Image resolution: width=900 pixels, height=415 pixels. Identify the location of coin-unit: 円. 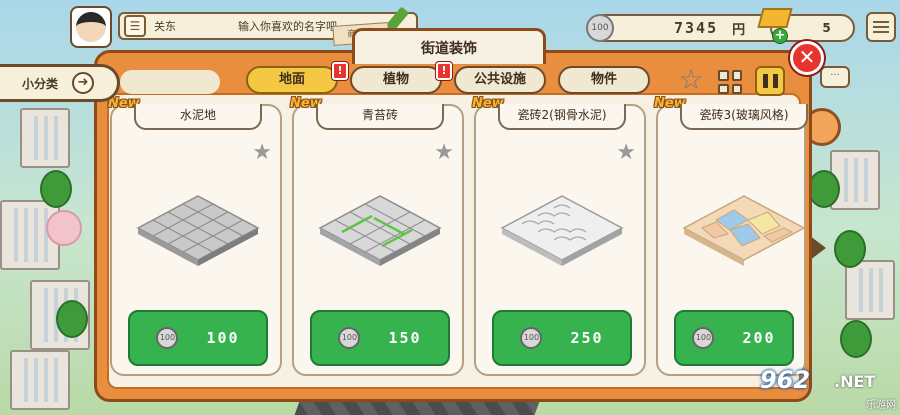
(739, 30).